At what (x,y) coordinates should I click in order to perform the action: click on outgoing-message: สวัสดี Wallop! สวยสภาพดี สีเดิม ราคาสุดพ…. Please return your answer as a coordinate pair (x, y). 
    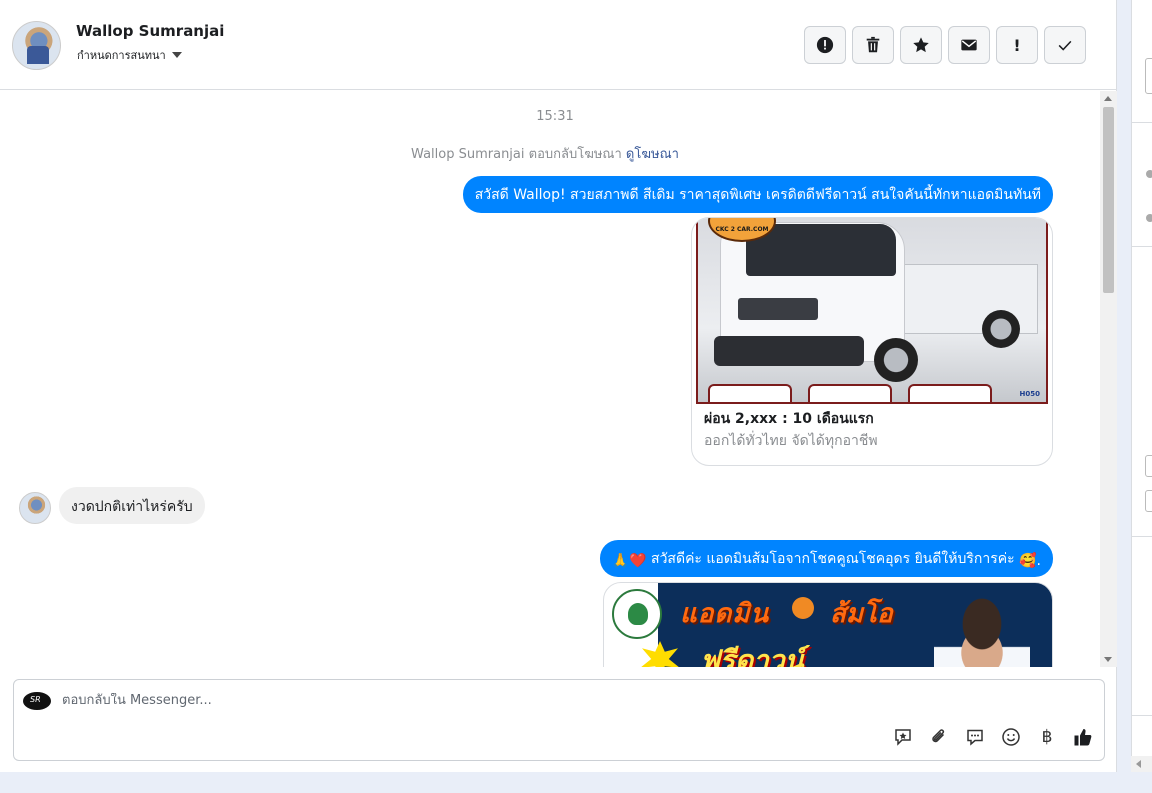
    Looking at the image, I should click on (757, 194).